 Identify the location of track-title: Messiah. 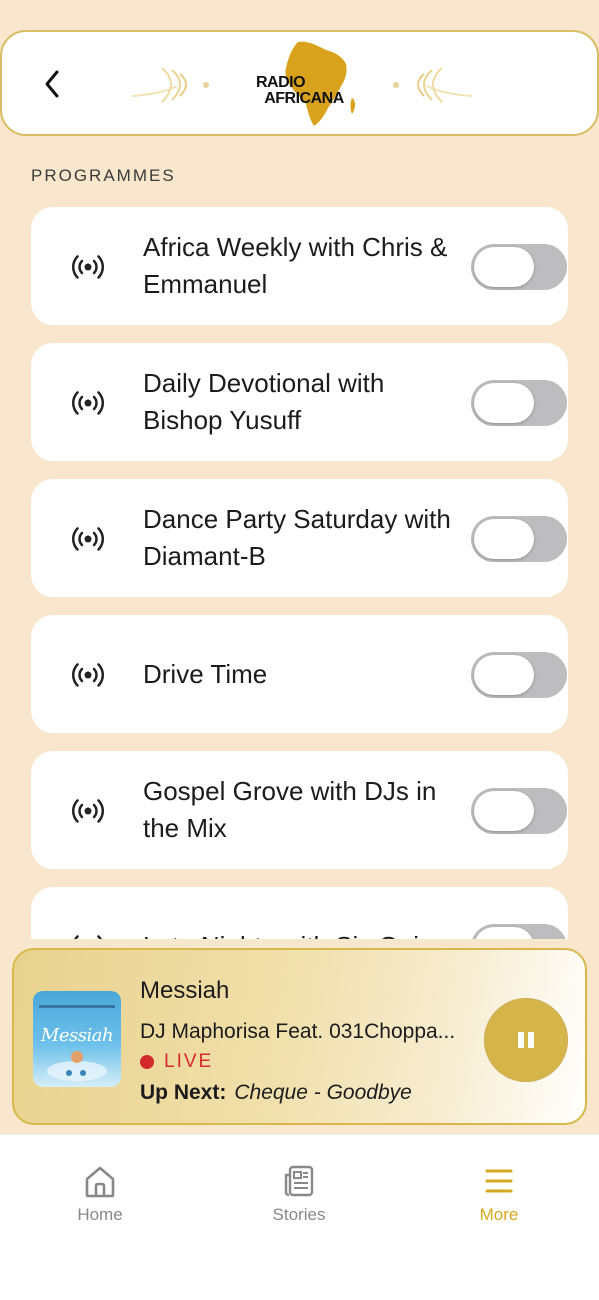
(185, 990).